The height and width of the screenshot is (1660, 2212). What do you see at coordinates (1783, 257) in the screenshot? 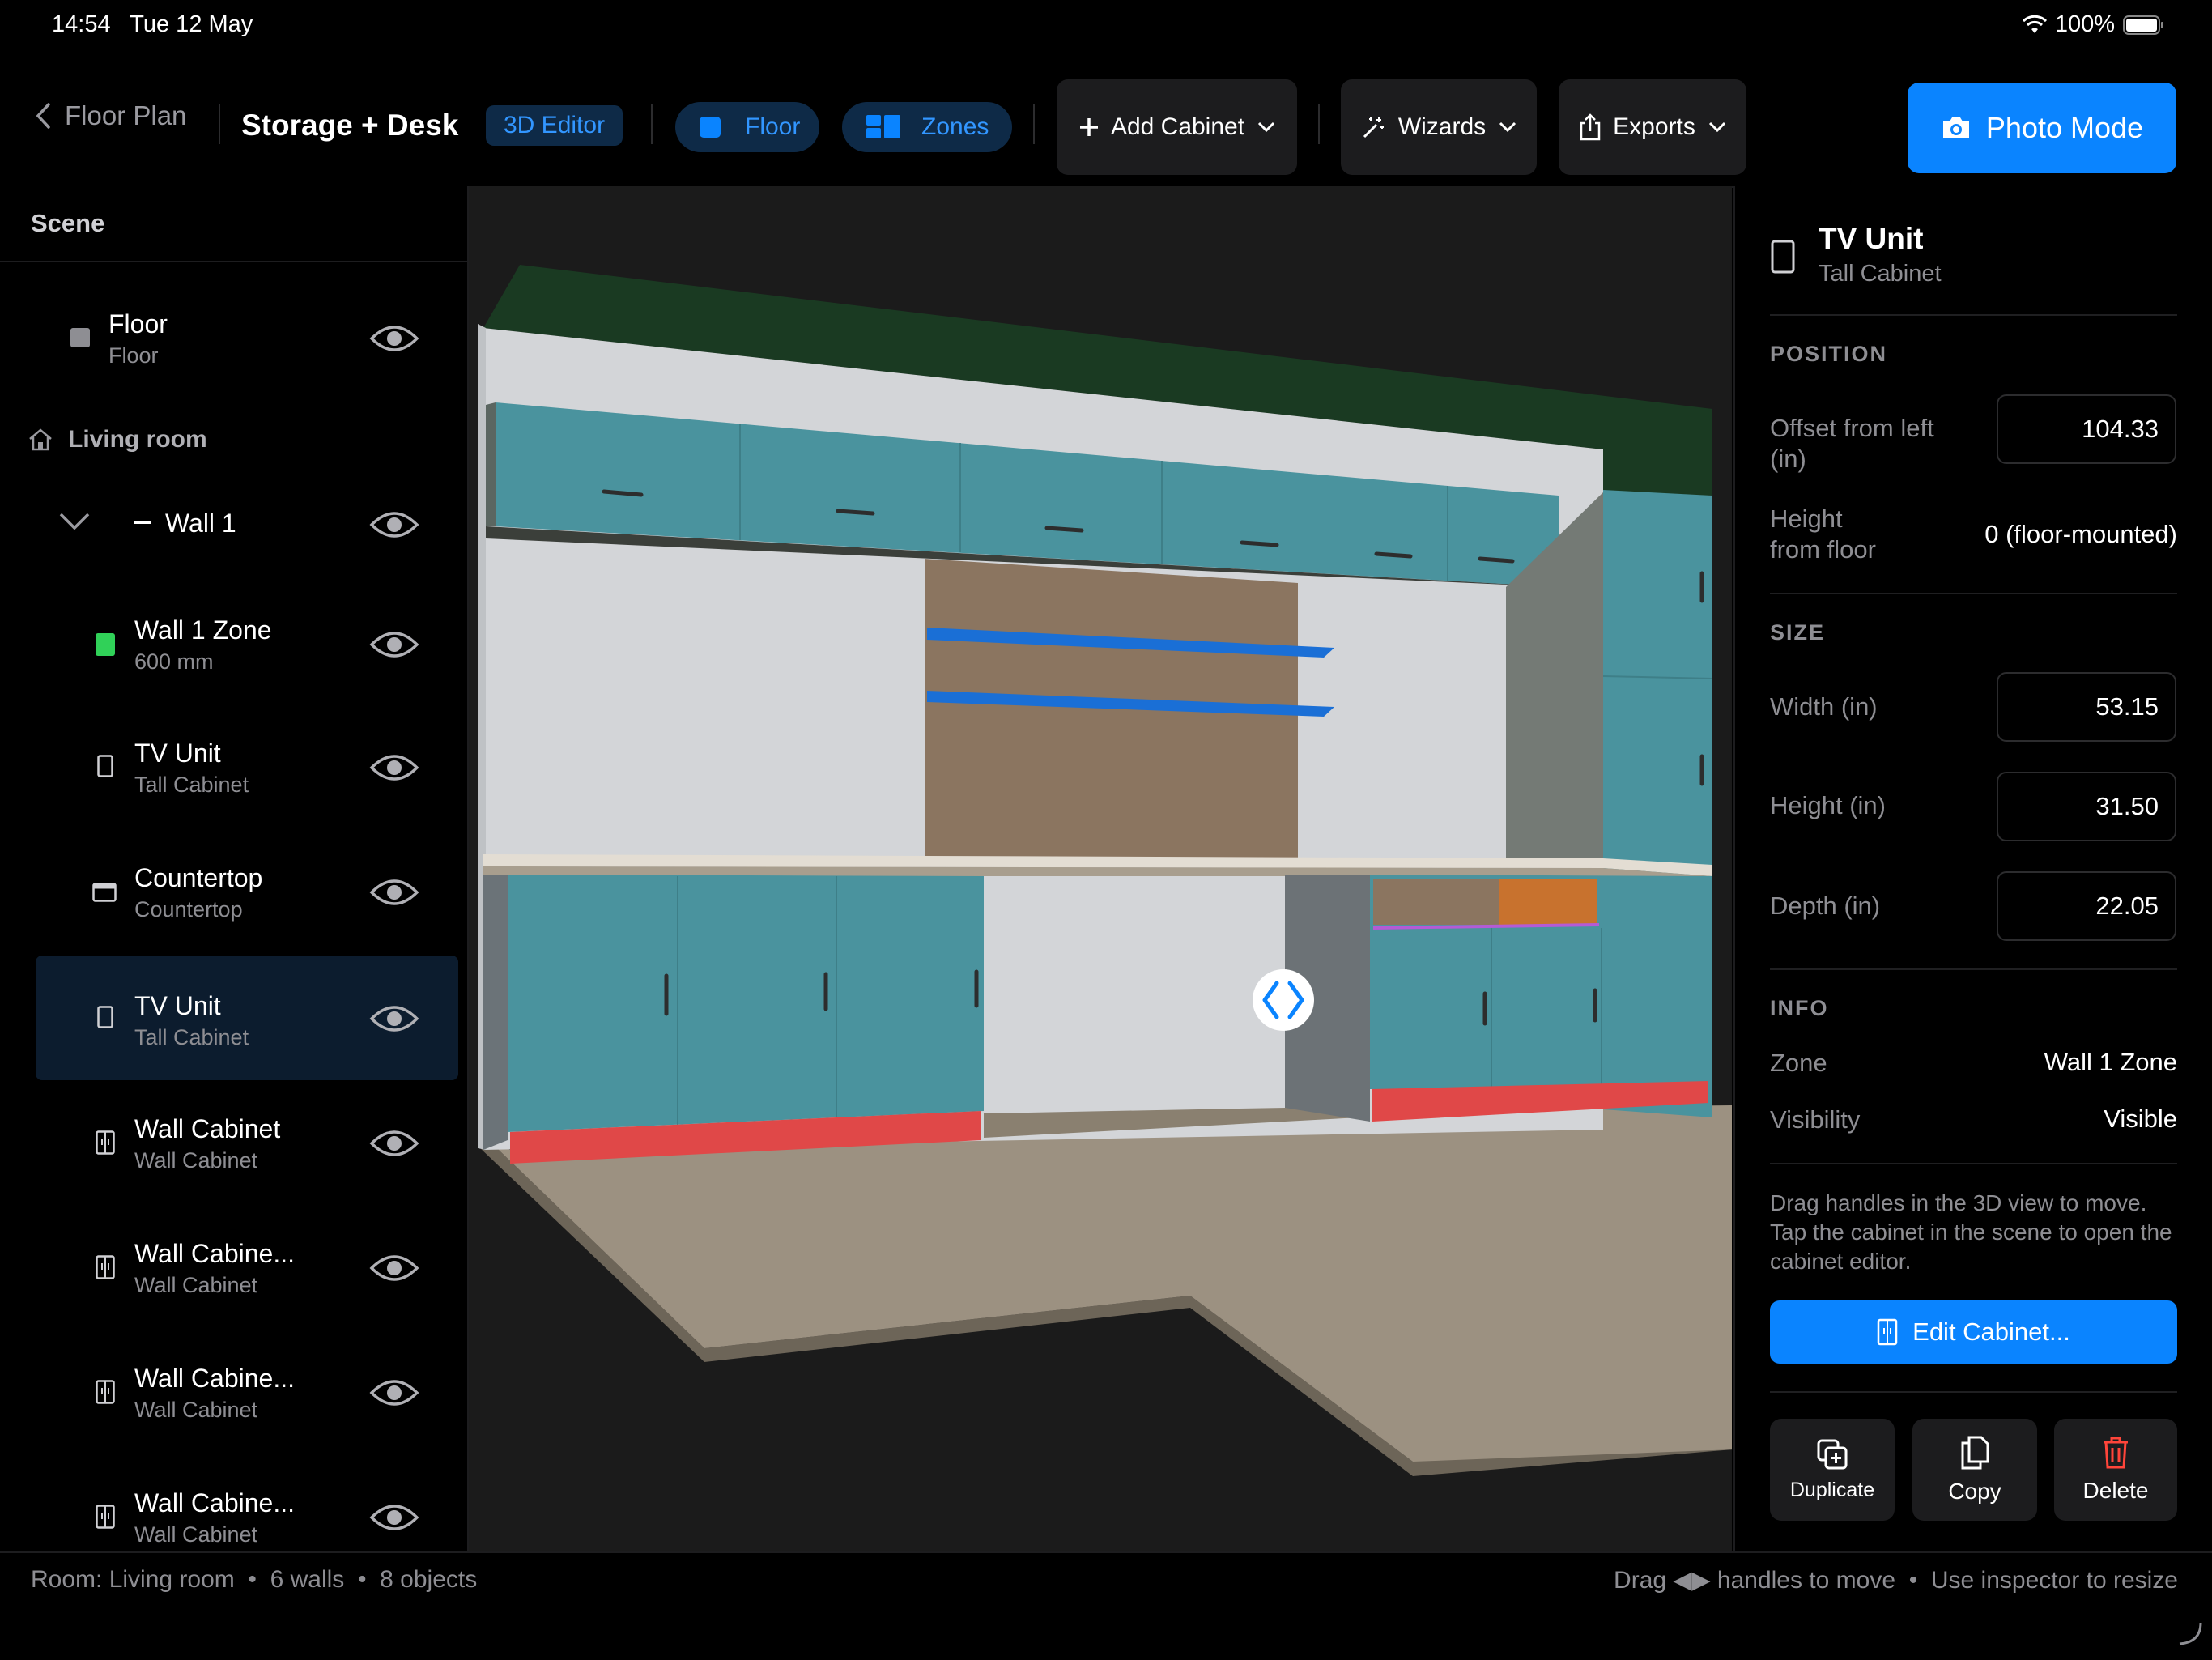
I see `tall-cabinet-icon` at bounding box center [1783, 257].